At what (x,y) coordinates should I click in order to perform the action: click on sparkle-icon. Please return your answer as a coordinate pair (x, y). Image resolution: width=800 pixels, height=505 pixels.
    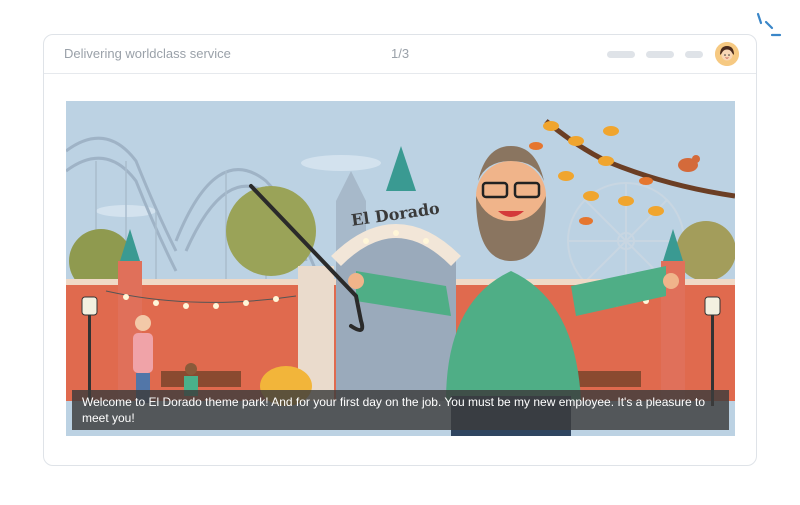
    Looking at the image, I should click on (769, 24).